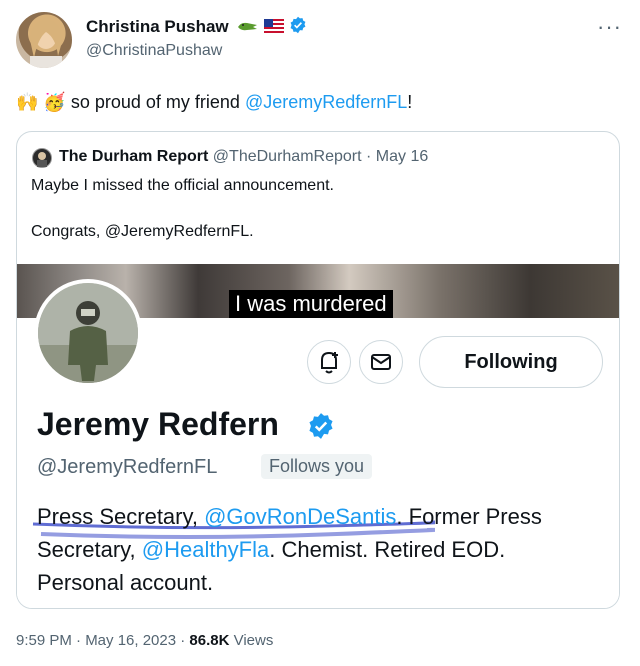 The height and width of the screenshot is (666, 640). Describe the element at coordinates (287, 156) in the screenshot. I see `quote-author-handle: @TheDurhamReport` at that location.